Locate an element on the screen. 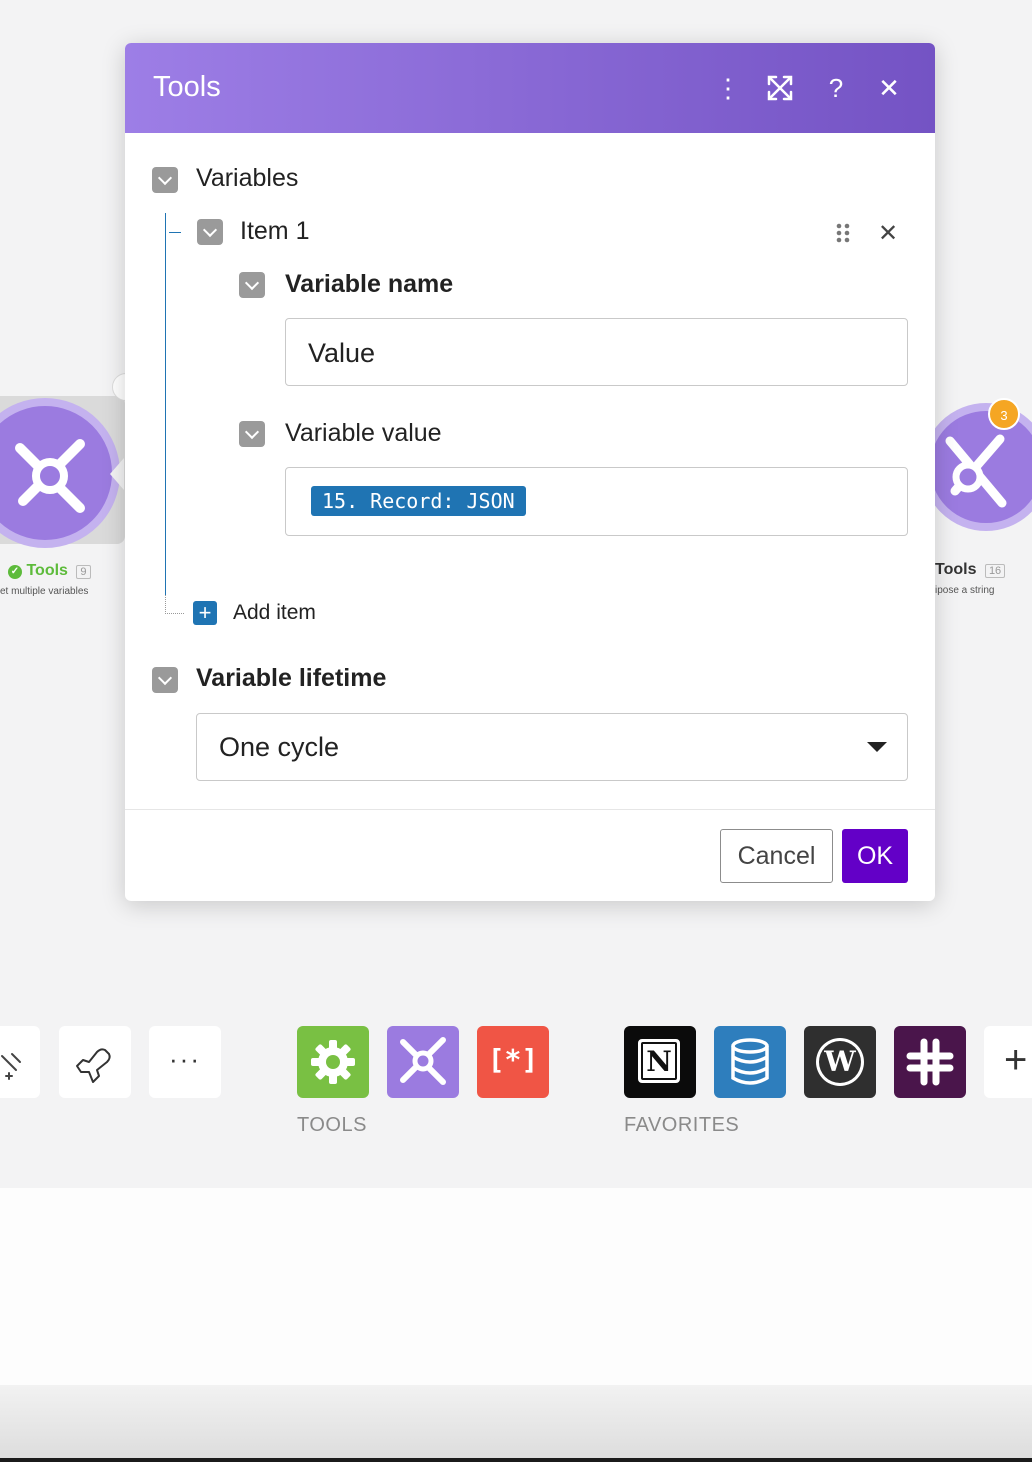  variables-collapse-toggle is located at coordinates (165, 180).